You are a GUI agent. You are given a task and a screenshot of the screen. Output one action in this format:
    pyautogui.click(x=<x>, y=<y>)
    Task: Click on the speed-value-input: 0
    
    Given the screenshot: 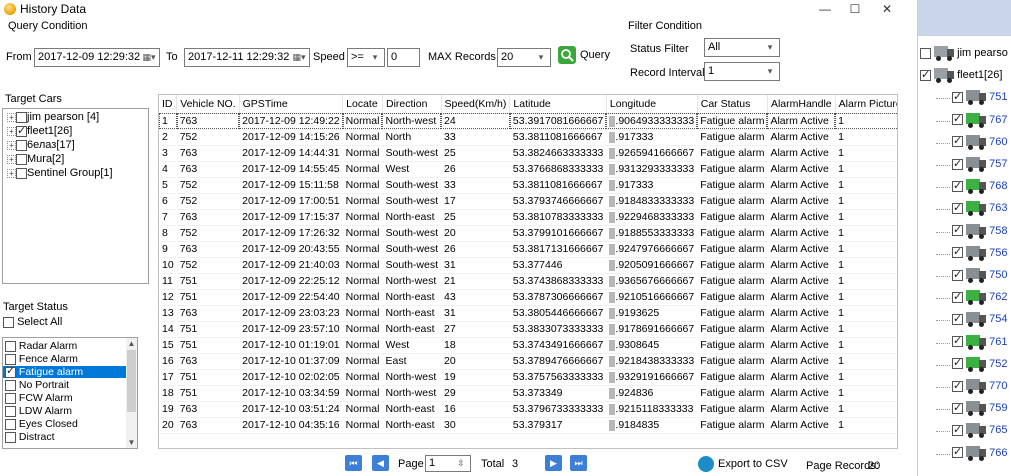 What is the action you would take?
    pyautogui.click(x=403, y=57)
    